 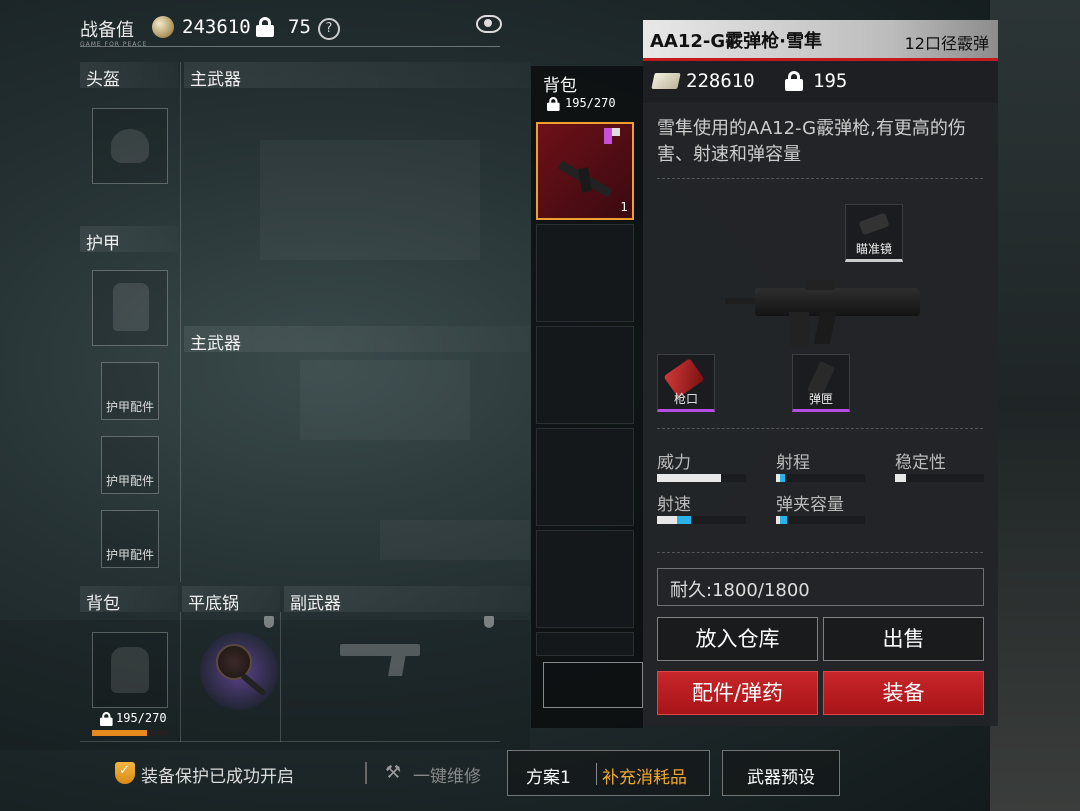 What do you see at coordinates (820, 399) in the screenshot?
I see `magazine-label: 弹匣` at bounding box center [820, 399].